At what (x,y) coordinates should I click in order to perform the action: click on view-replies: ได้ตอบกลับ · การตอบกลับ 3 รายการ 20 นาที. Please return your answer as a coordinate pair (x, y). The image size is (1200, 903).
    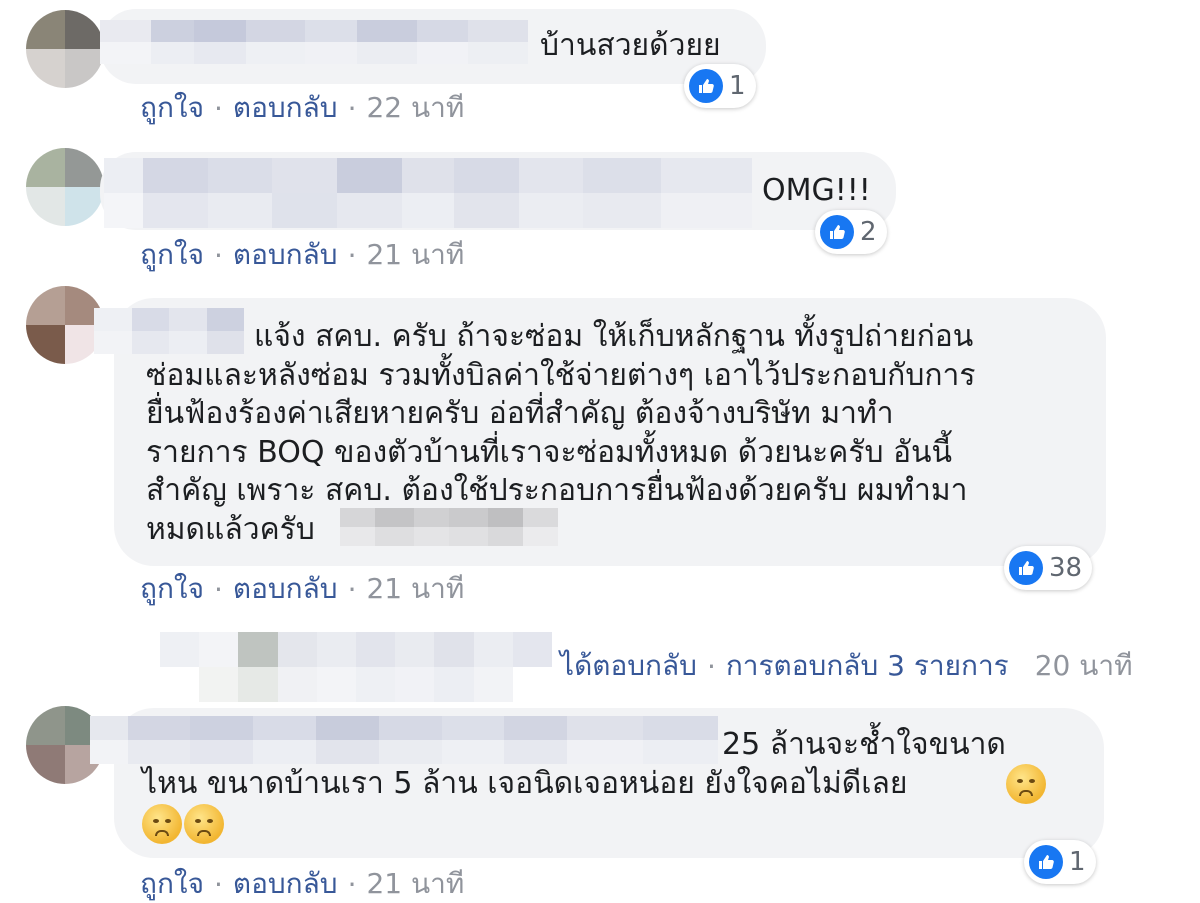
    Looking at the image, I should click on (846, 666).